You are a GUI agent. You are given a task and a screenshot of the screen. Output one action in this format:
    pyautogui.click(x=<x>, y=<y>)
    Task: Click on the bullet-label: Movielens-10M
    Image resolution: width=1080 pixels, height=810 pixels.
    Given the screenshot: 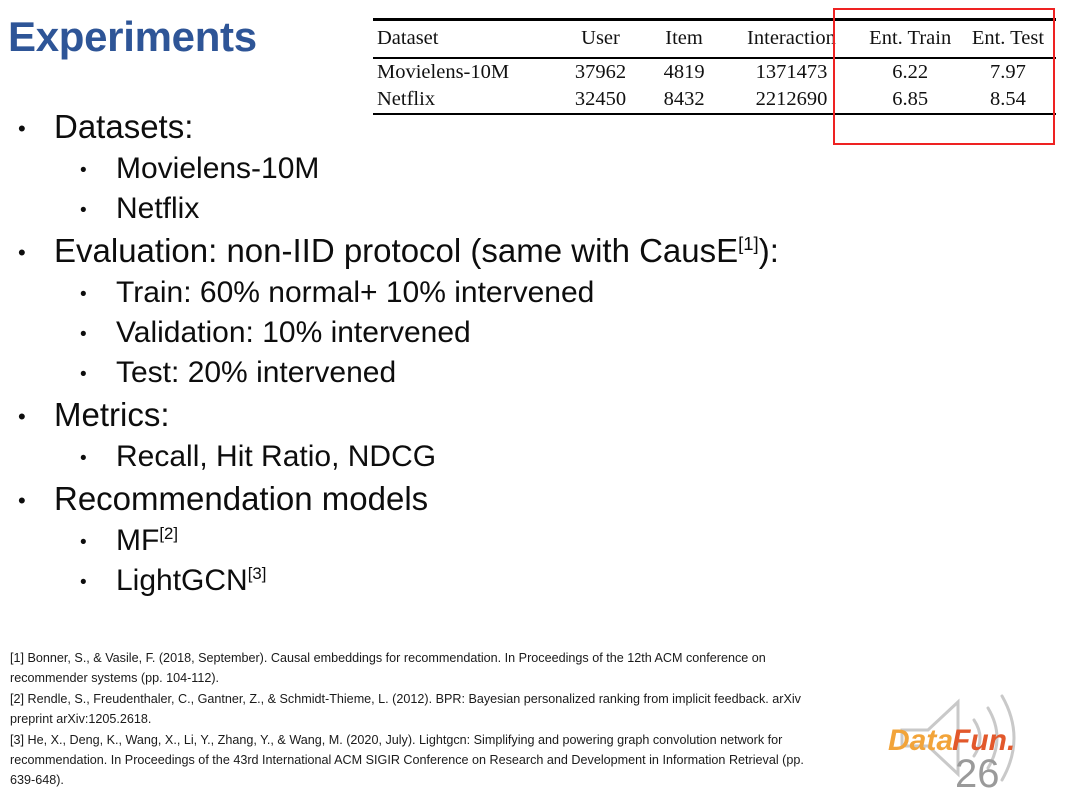 What is the action you would take?
    pyautogui.click(x=218, y=168)
    